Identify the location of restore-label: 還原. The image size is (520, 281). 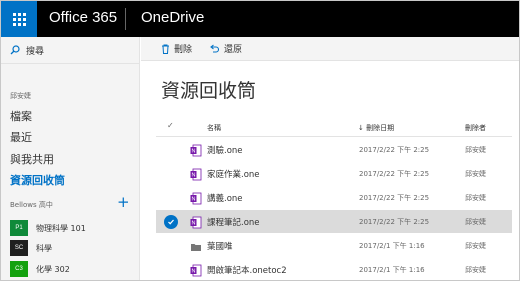
(233, 50).